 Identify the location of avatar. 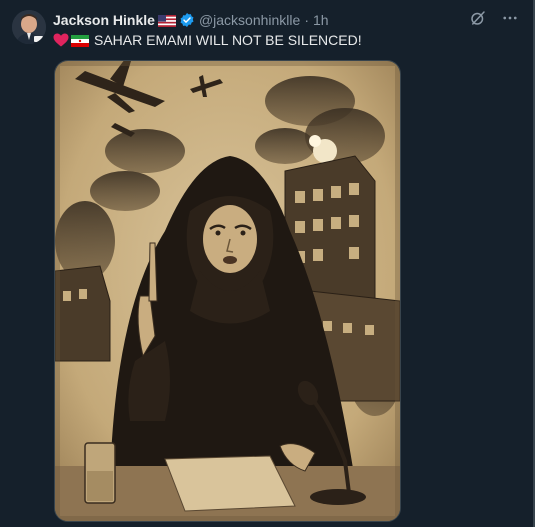
(29, 27).